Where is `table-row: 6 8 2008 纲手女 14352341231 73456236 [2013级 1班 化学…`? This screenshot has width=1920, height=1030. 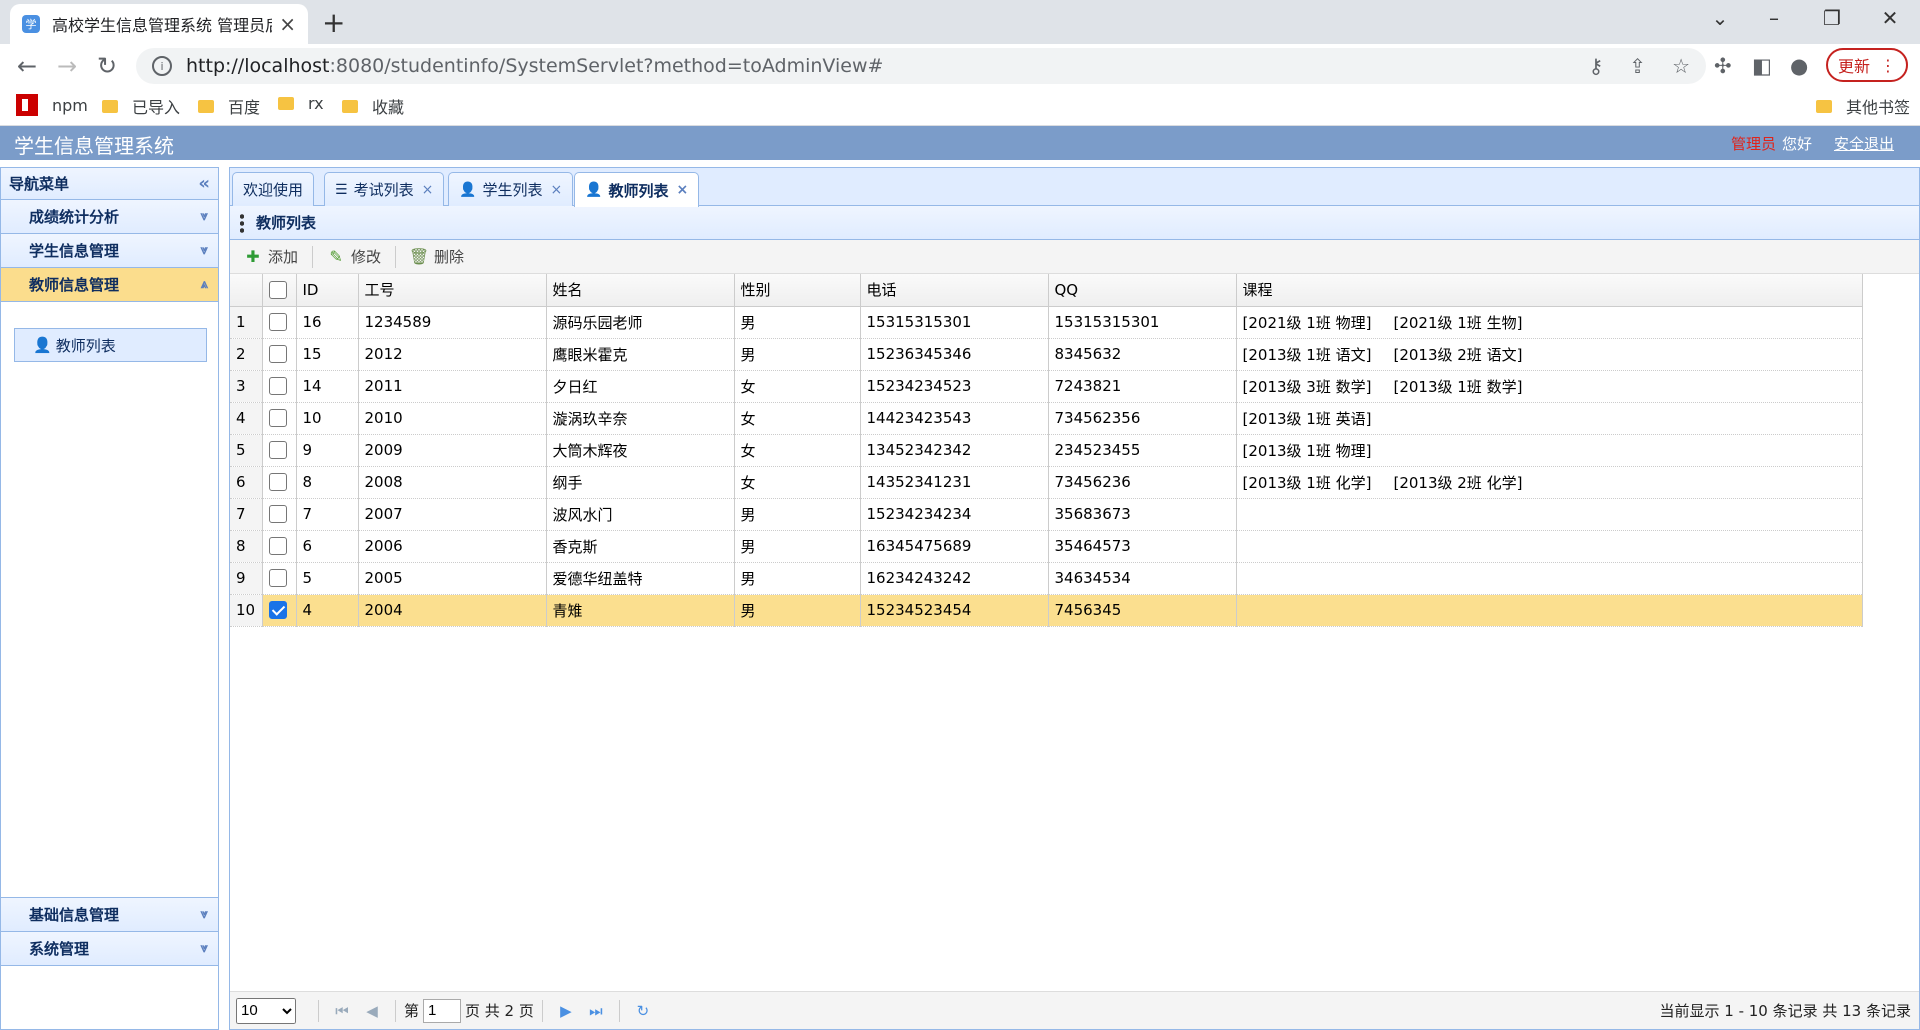 table-row: 6 8 2008 纲手女 14352341231 73456236 [2013级 1班 化学… is located at coordinates (1046, 482).